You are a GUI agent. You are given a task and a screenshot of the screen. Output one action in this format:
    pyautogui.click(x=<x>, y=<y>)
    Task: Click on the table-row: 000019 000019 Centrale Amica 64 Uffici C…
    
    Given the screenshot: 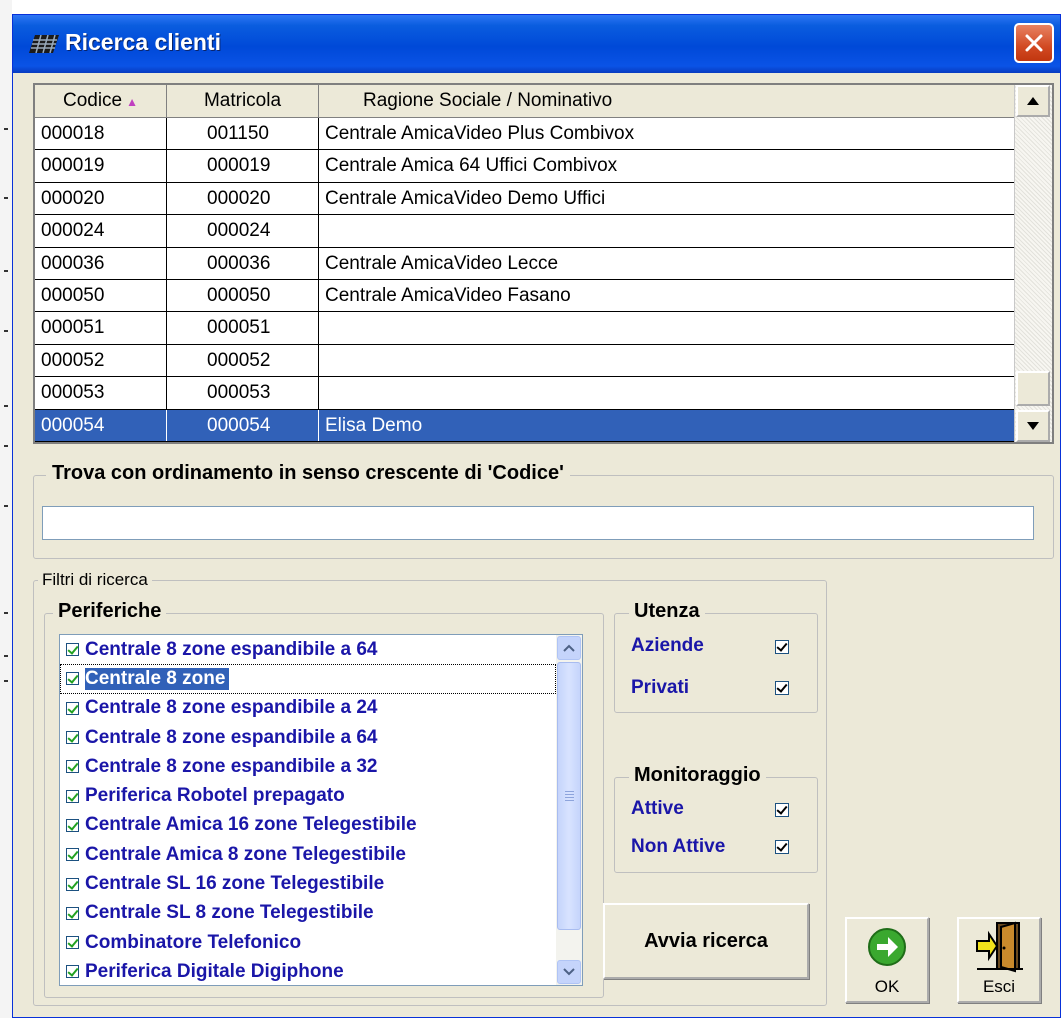 What is the action you would take?
    pyautogui.click(x=525, y=166)
    